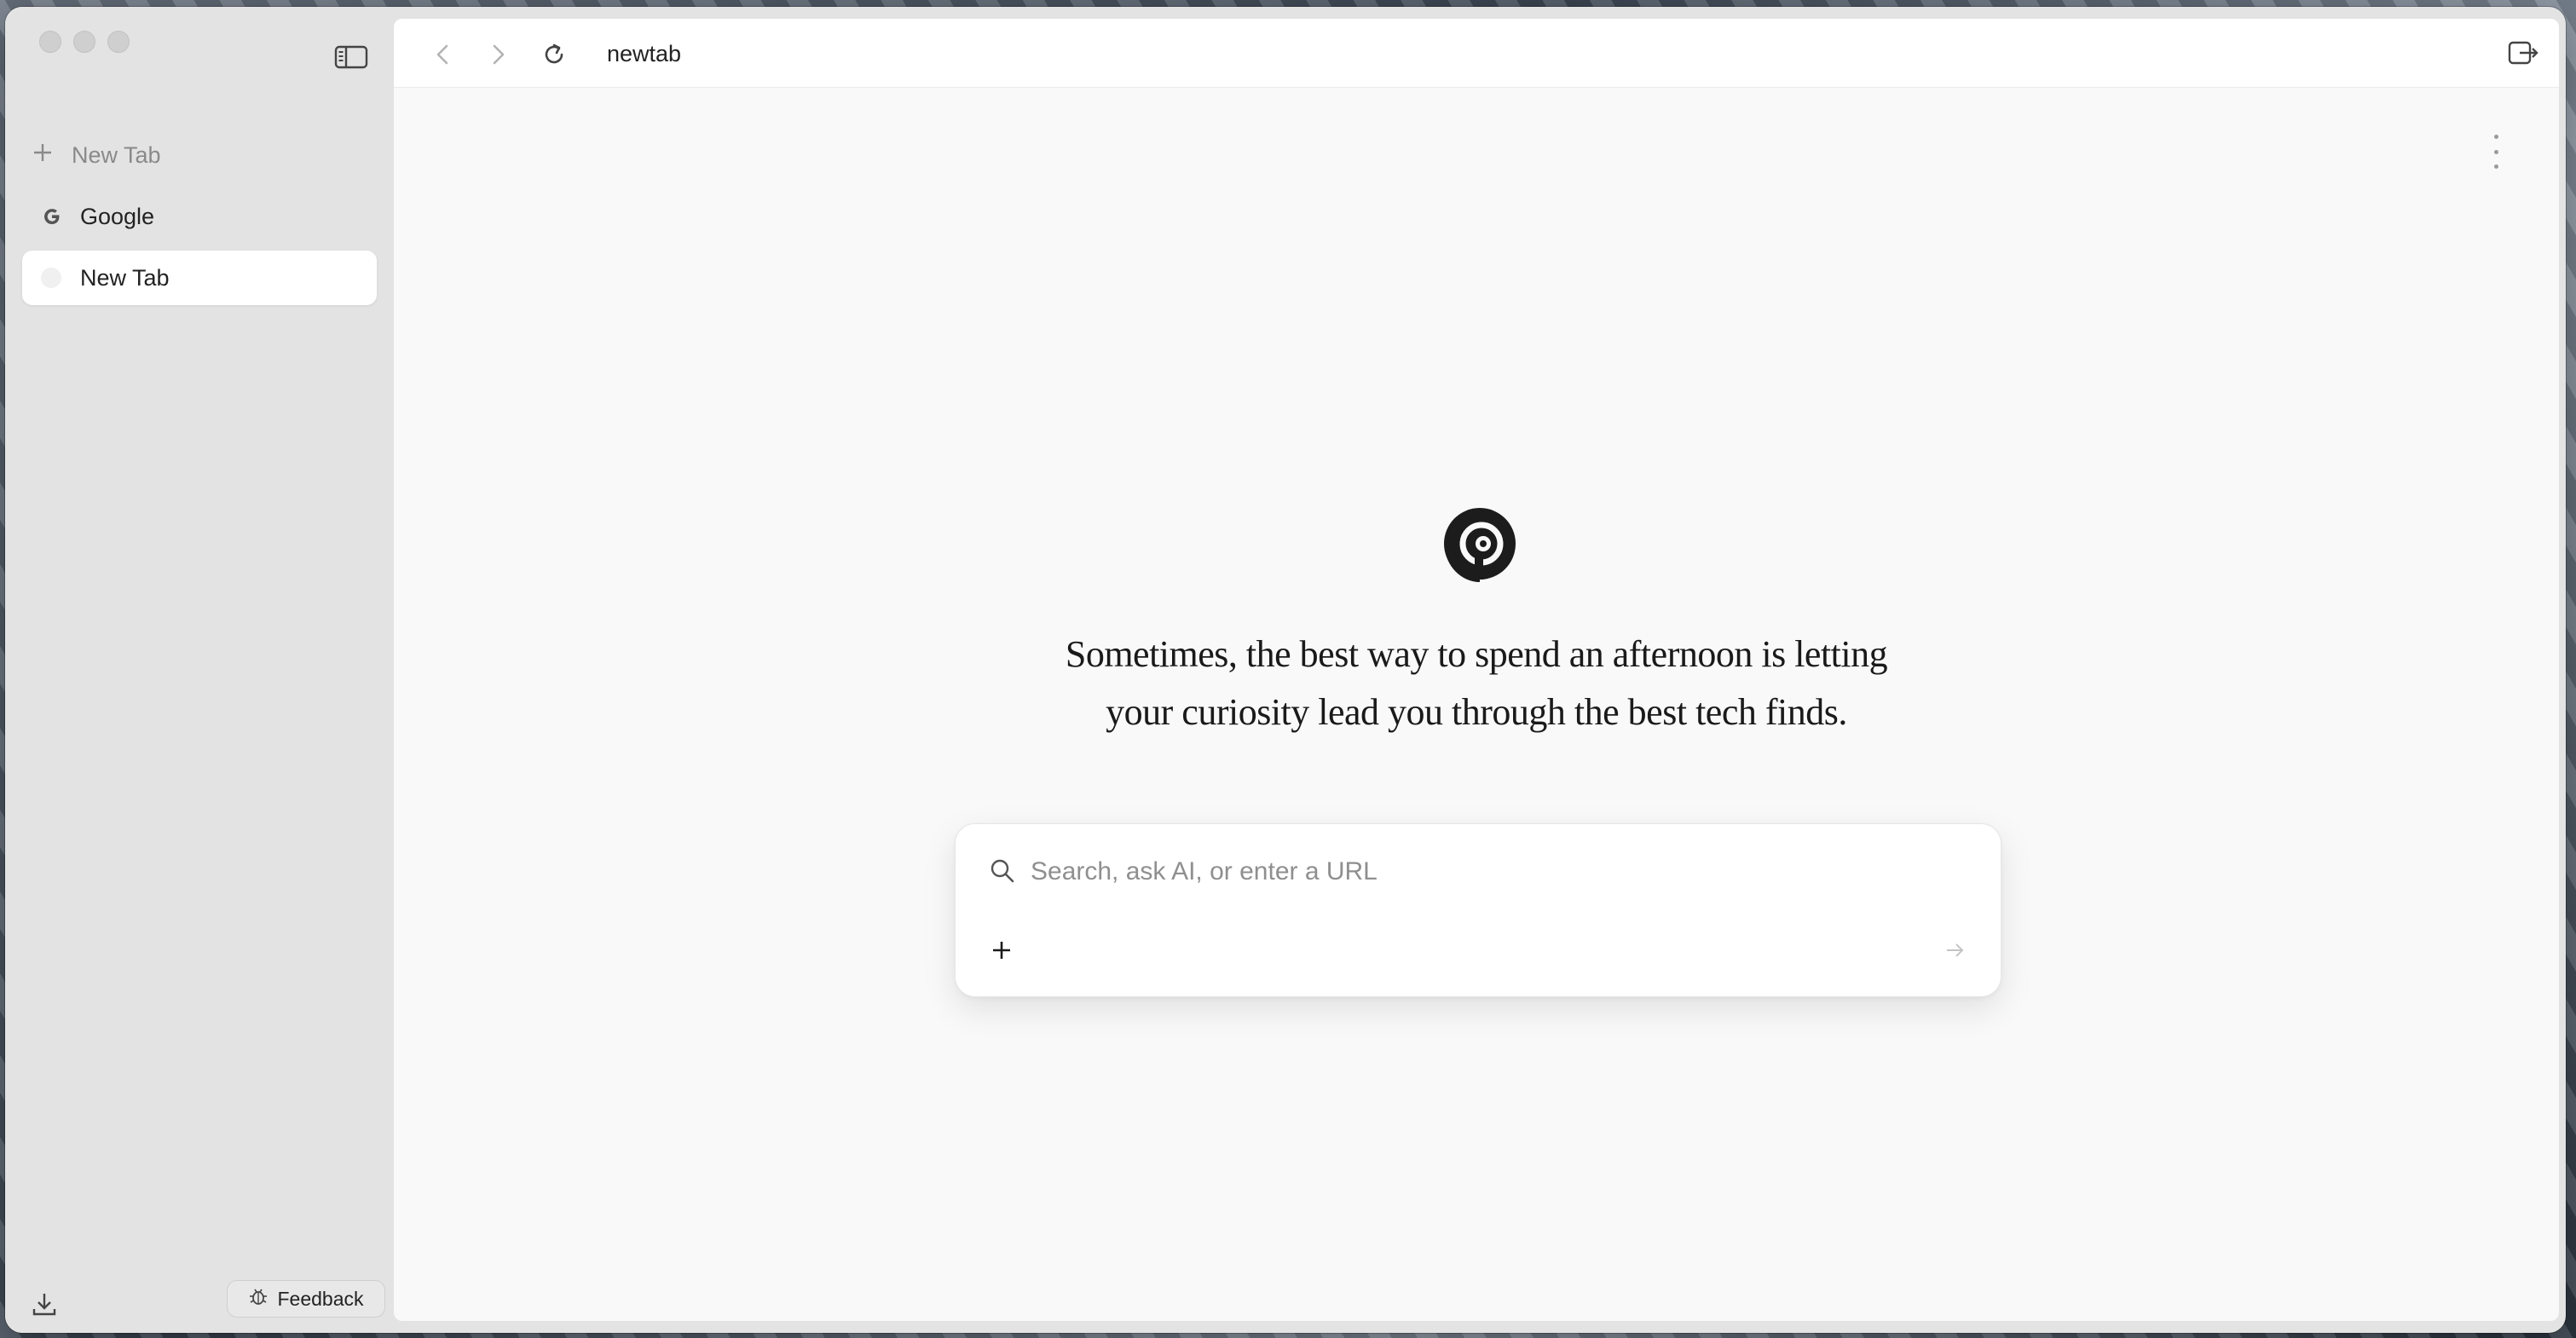 The height and width of the screenshot is (1338, 2576). What do you see at coordinates (1476, 53) in the screenshot?
I see `toolbar: newtab` at bounding box center [1476, 53].